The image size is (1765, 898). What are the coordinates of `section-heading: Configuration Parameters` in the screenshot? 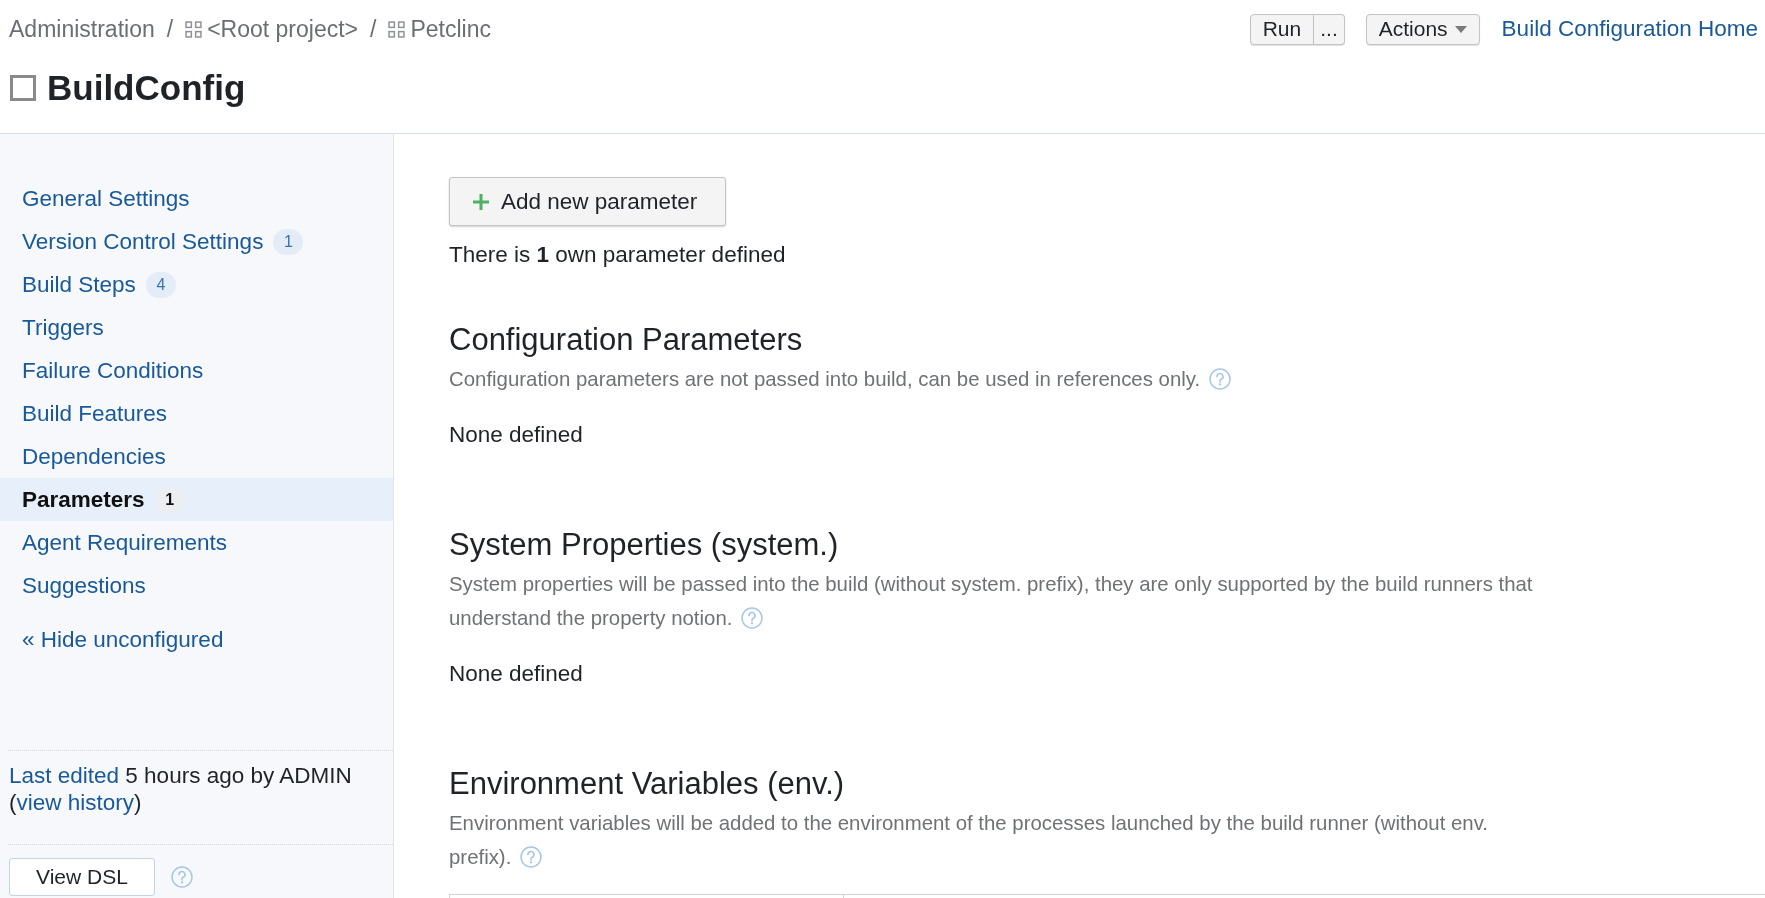 It's located at (626, 339).